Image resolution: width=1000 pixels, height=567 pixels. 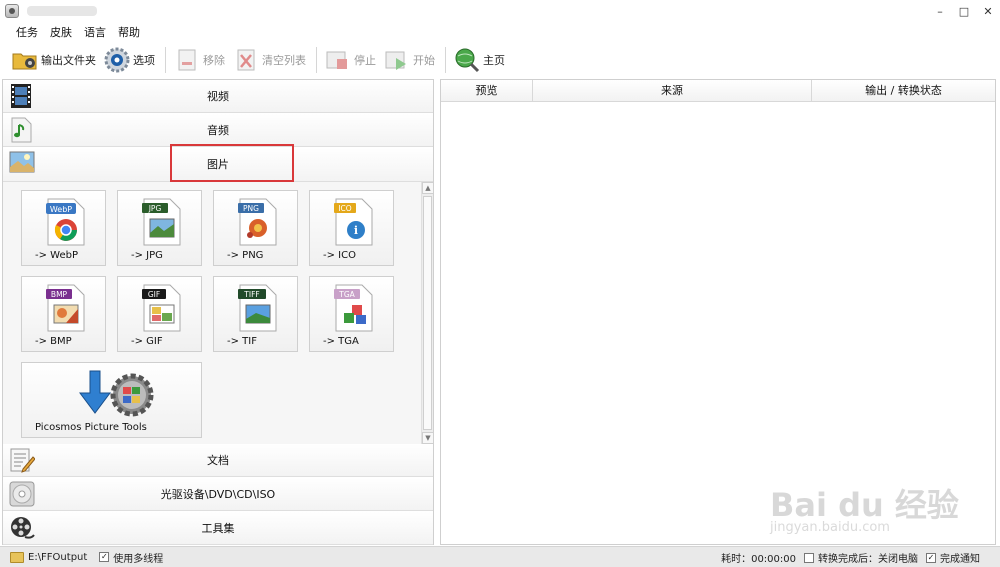 What do you see at coordinates (353, 222) in the screenshot?
I see `ico-icon: ICO i` at bounding box center [353, 222].